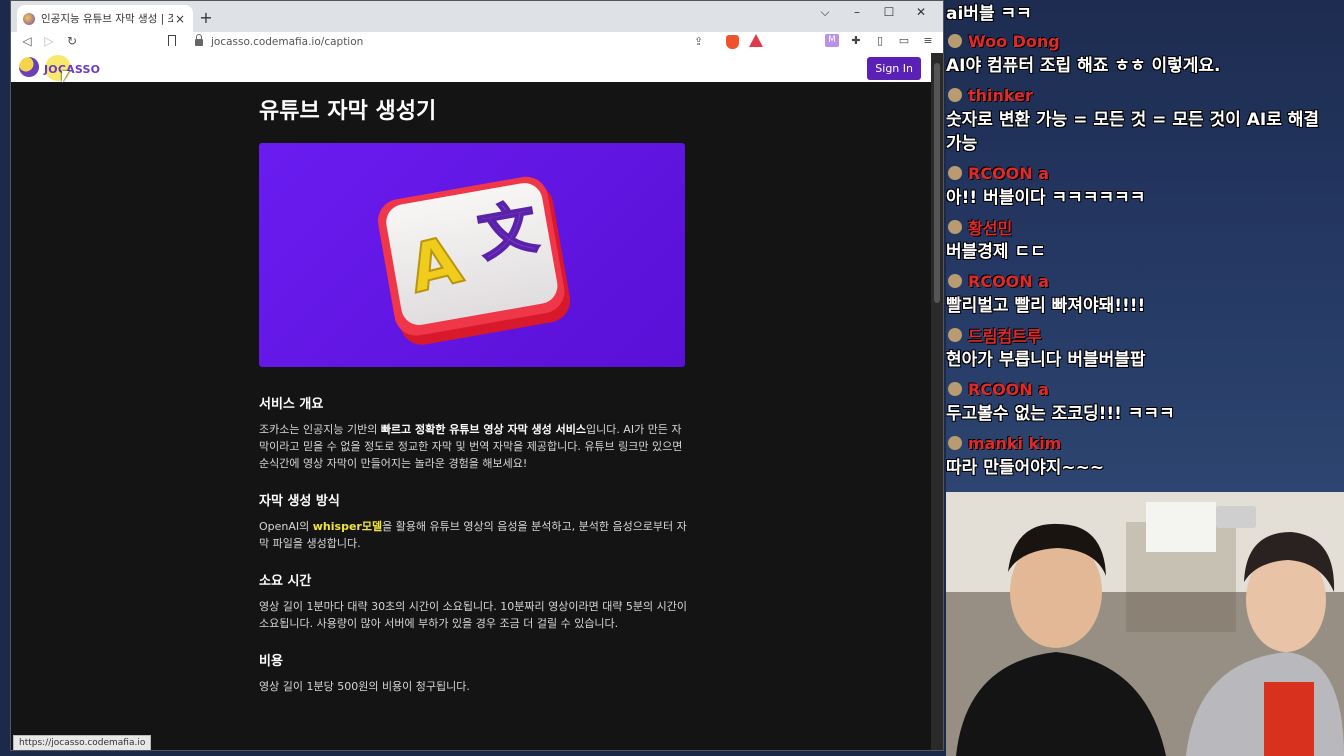 Image resolution: width=1344 pixels, height=756 pixels. I want to click on lock-icon, so click(199, 39).